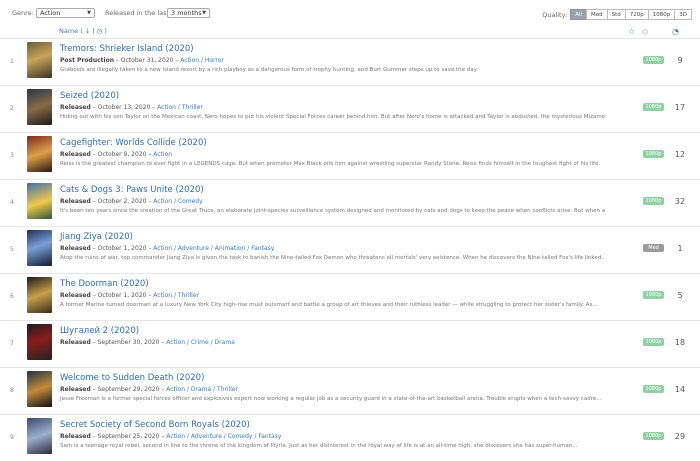 Image resolution: width=700 pixels, height=461 pixels. I want to click on quality-filter: Quality: All Med Std 720p 1080p 3D, so click(617, 14).